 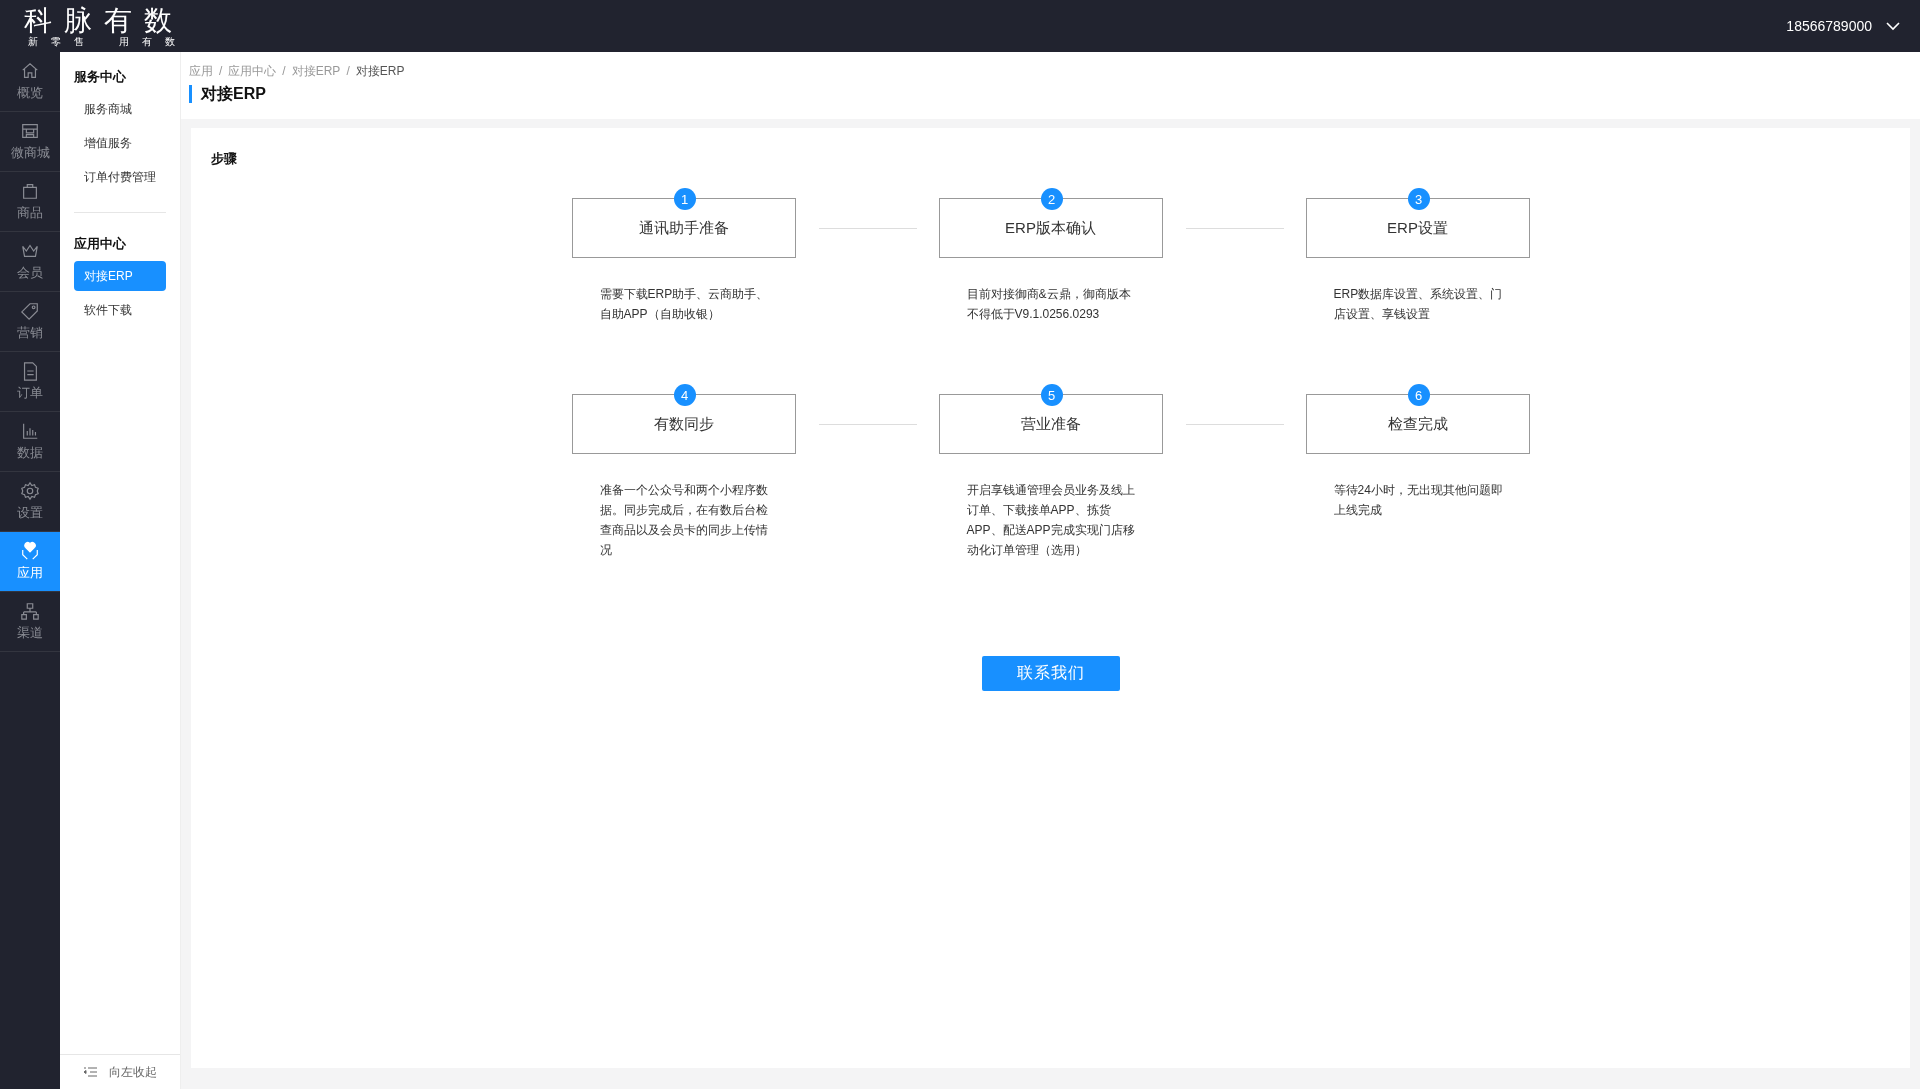 I want to click on section-title: 步骤, so click(x=224, y=159).